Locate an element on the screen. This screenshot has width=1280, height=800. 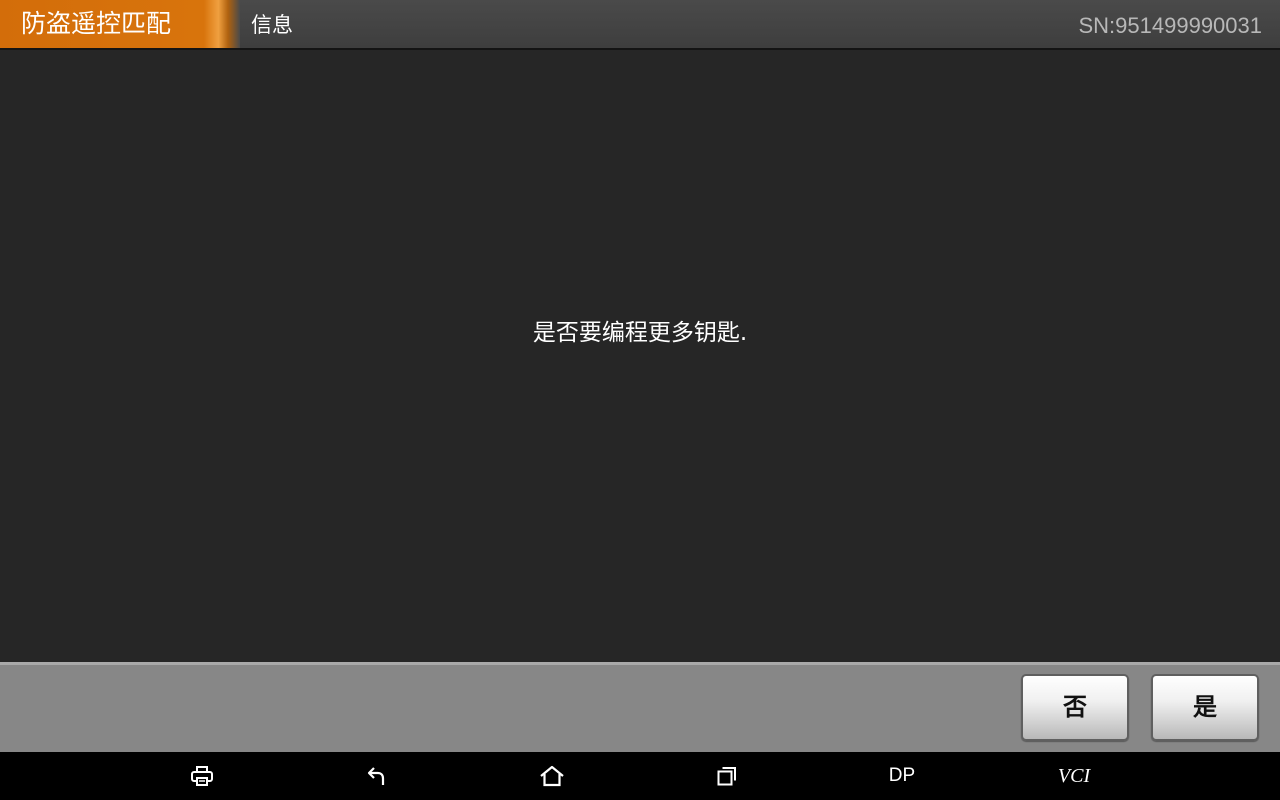
yes-button: 是 is located at coordinates (1205, 707).